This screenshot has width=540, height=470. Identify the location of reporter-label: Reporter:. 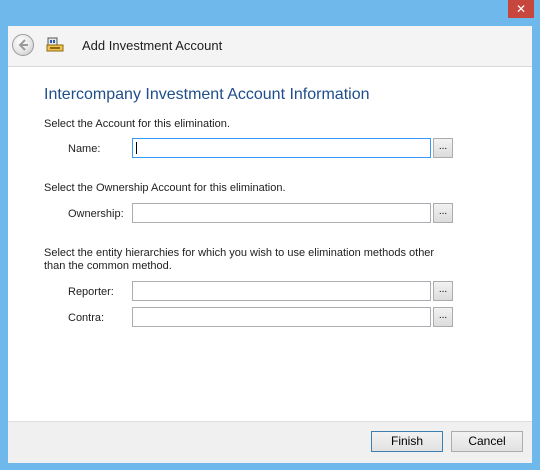
(91, 292).